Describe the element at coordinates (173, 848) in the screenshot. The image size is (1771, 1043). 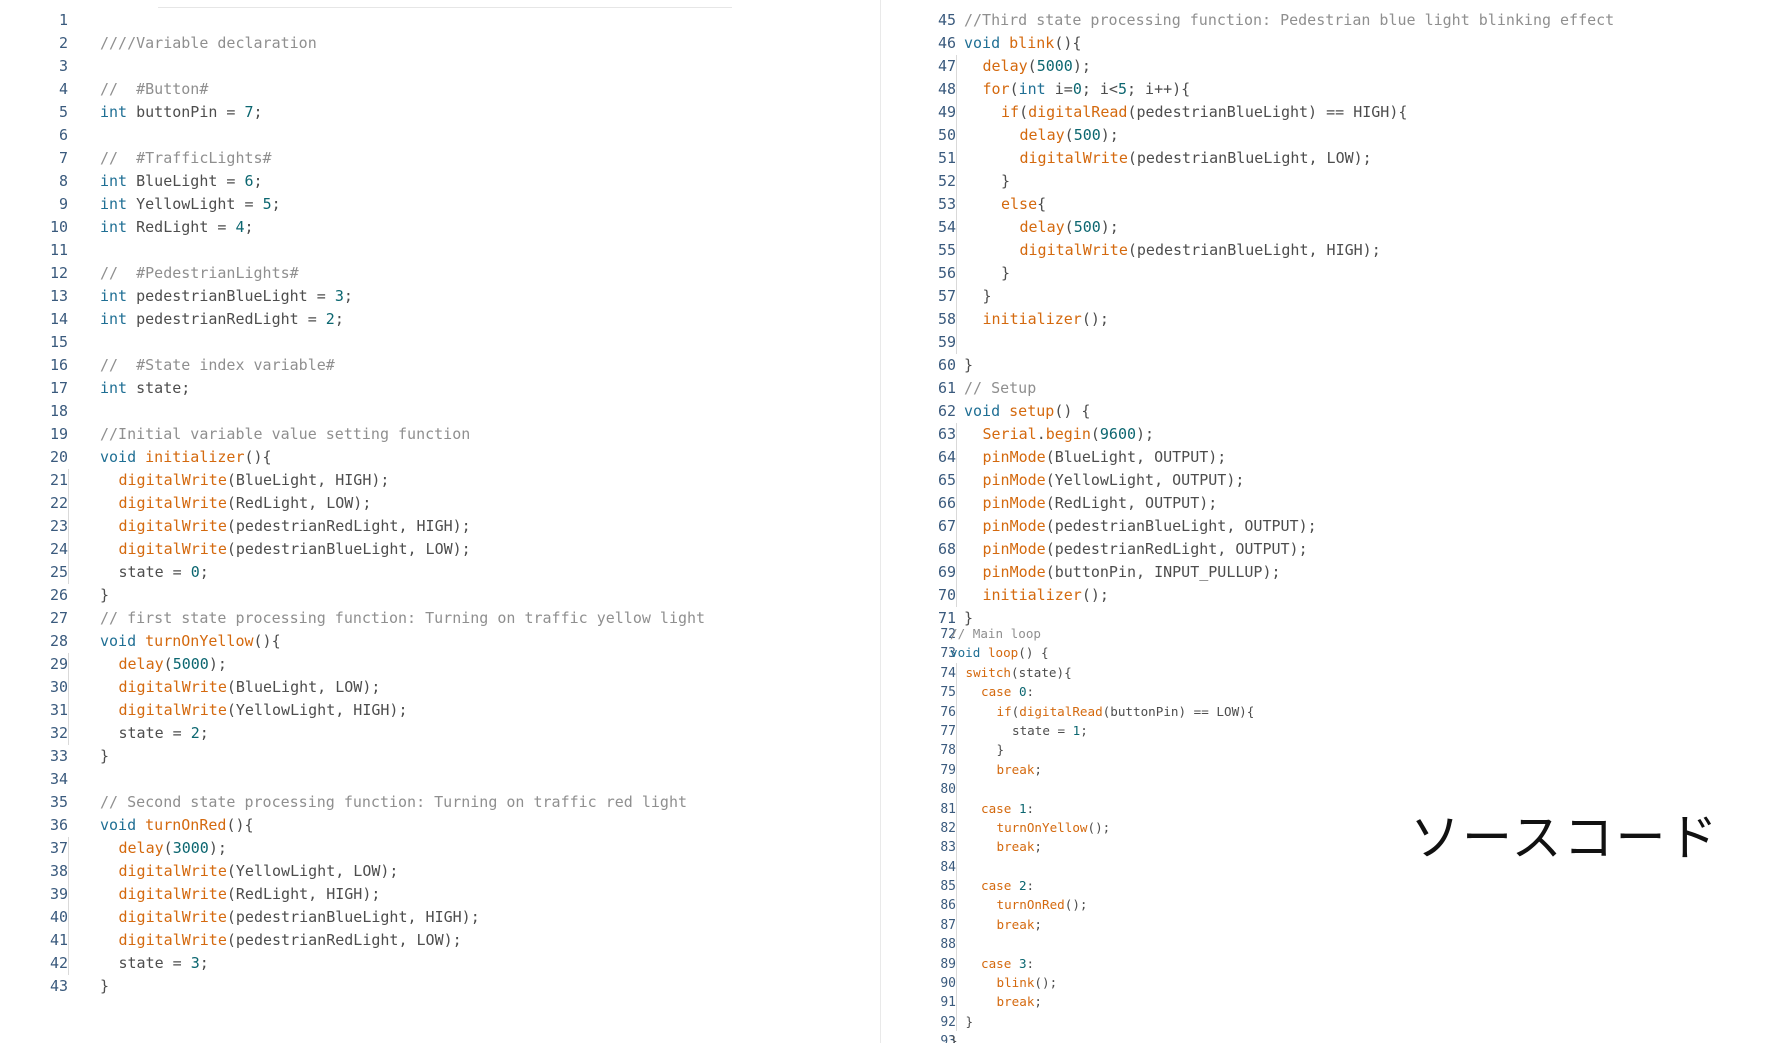
I see `code-text: delay(3000);` at that location.